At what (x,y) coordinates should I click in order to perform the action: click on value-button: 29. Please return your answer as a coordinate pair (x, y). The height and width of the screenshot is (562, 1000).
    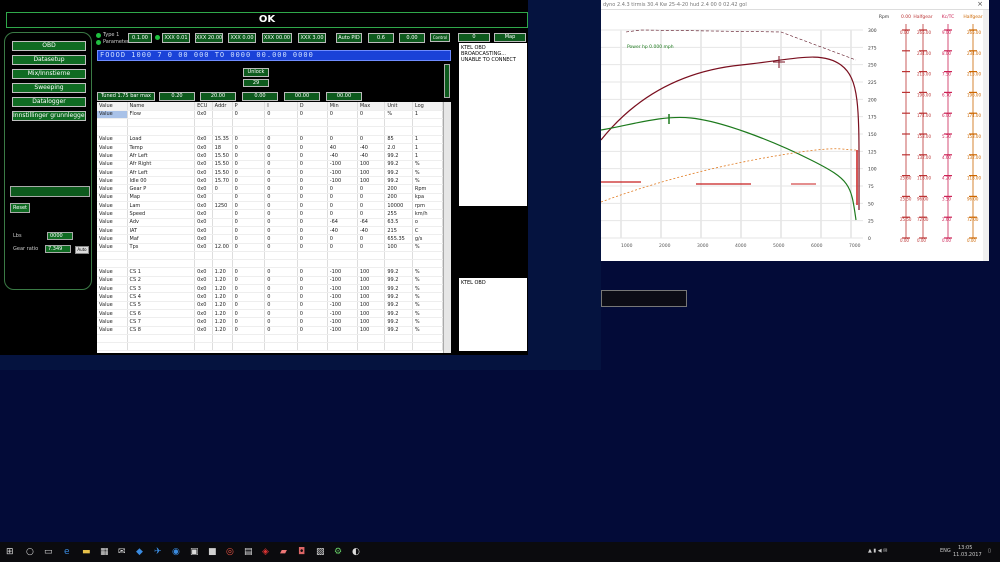
    Looking at the image, I should click on (256, 83).